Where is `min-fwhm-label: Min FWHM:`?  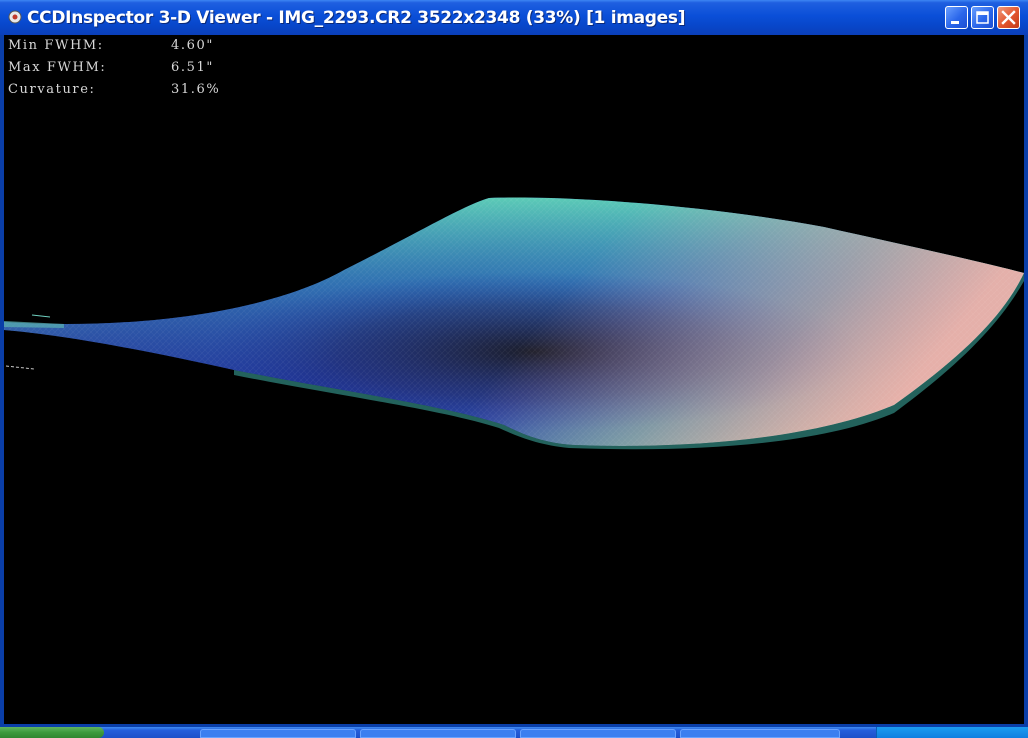
min-fwhm-label: Min FWHM: is located at coordinates (56, 45).